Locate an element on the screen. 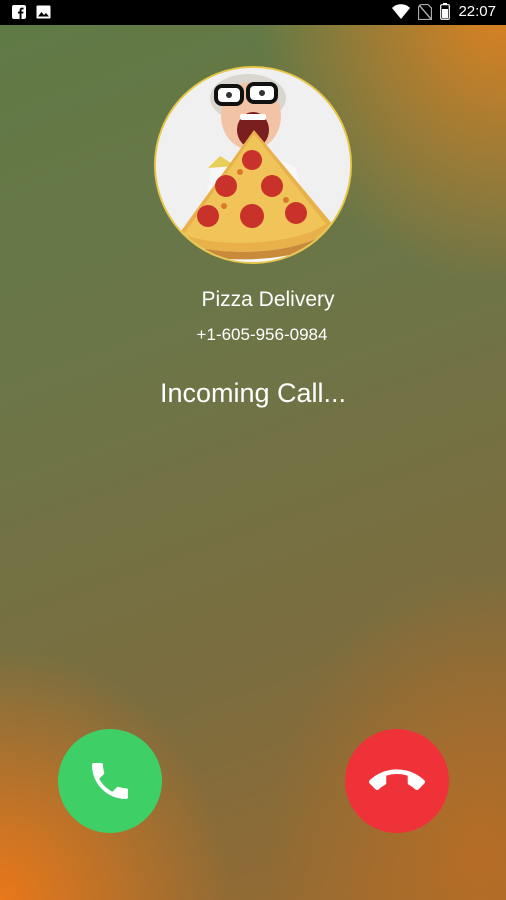 The width and height of the screenshot is (506, 900). battery-icon is located at coordinates (445, 11).